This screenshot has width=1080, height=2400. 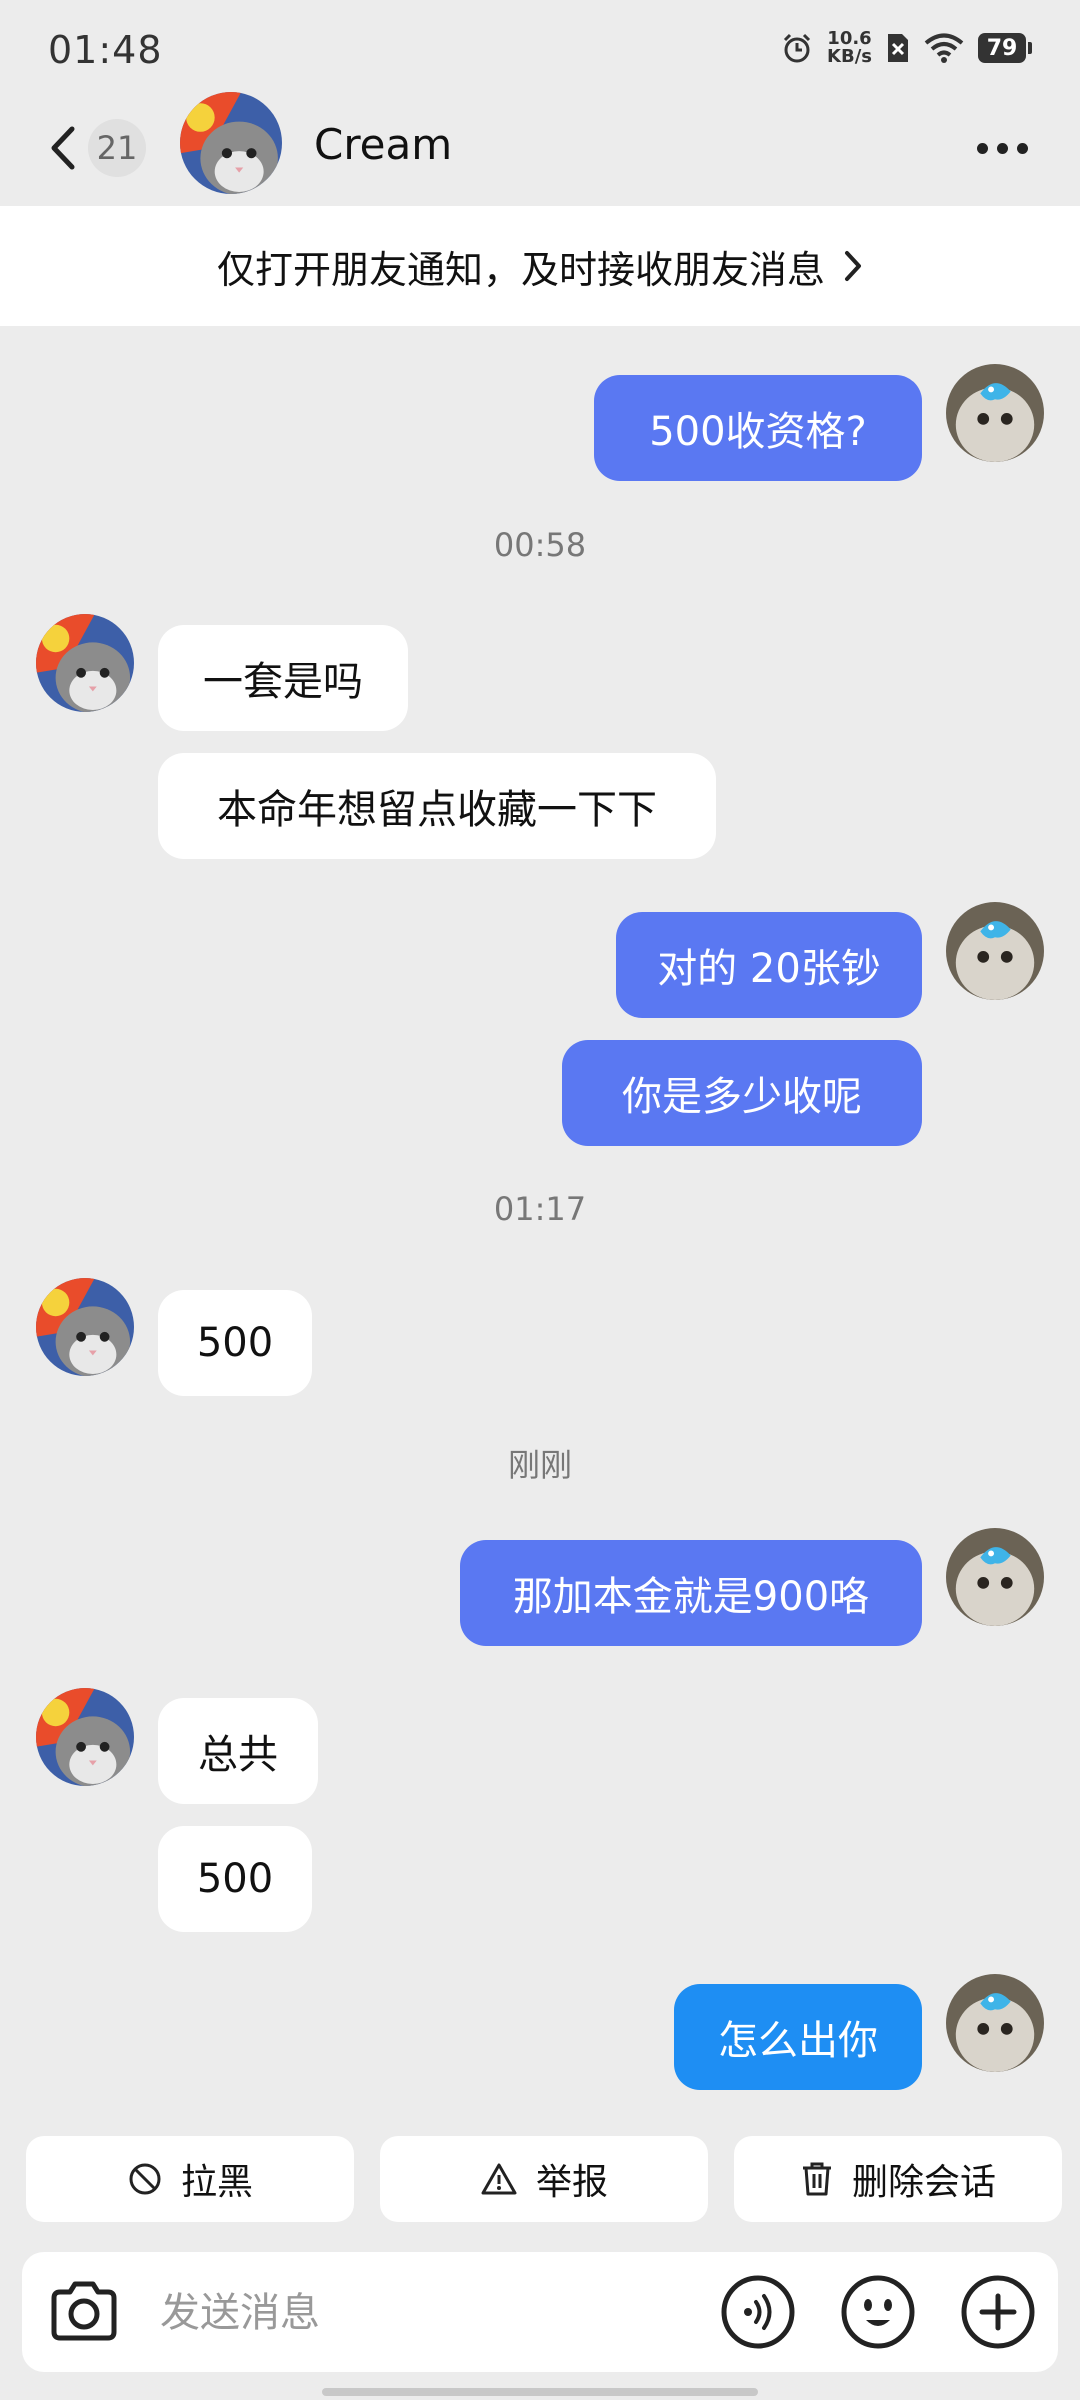 I want to click on message-timestamp: 刚刚, so click(x=539, y=1465).